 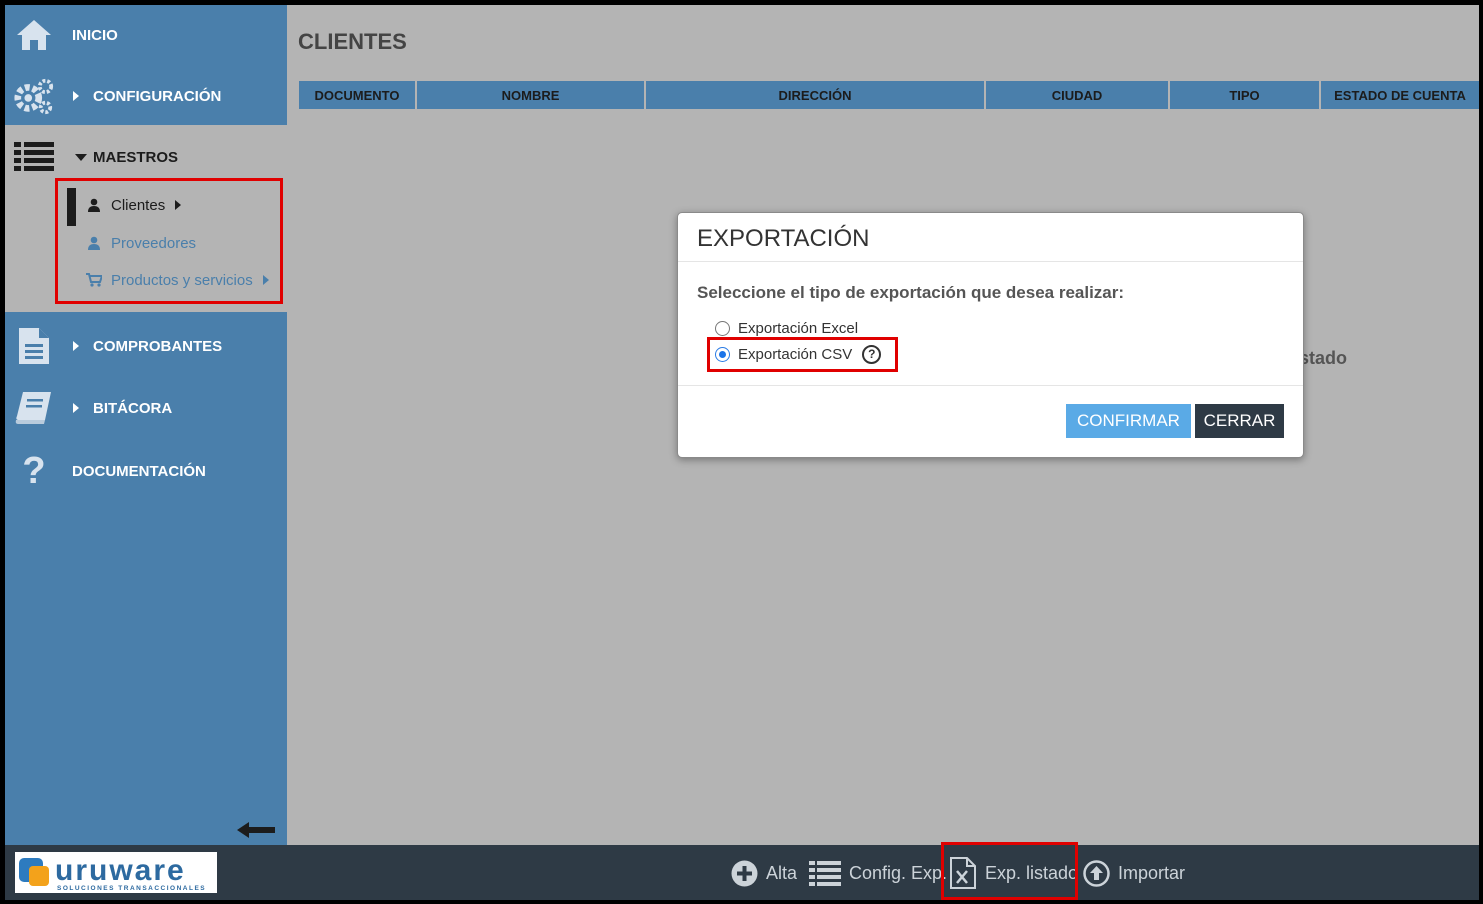 What do you see at coordinates (1400, 95) in the screenshot?
I see `column-header: ESTADO DE CUENTA` at bounding box center [1400, 95].